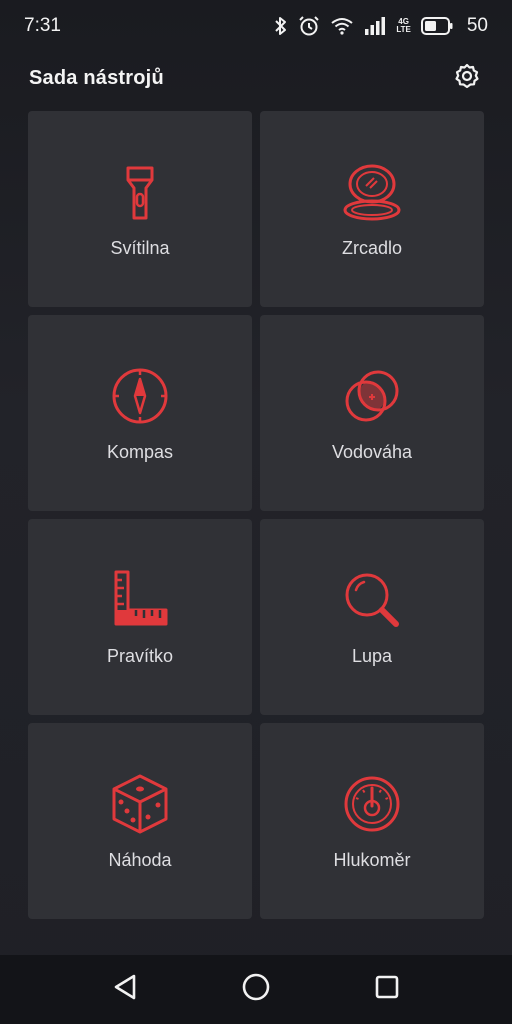  What do you see at coordinates (477, 25) in the screenshot?
I see `battery-level: 50` at bounding box center [477, 25].